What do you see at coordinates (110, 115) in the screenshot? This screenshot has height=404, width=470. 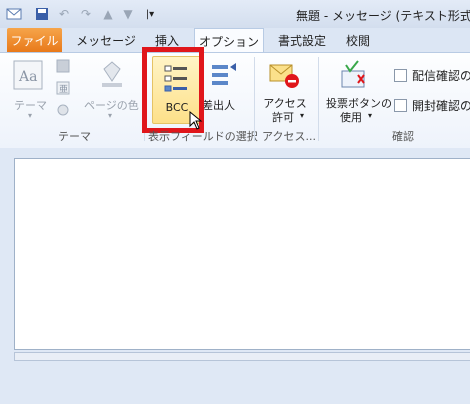 I see `page-color-dropdown-icon: ▾` at bounding box center [110, 115].